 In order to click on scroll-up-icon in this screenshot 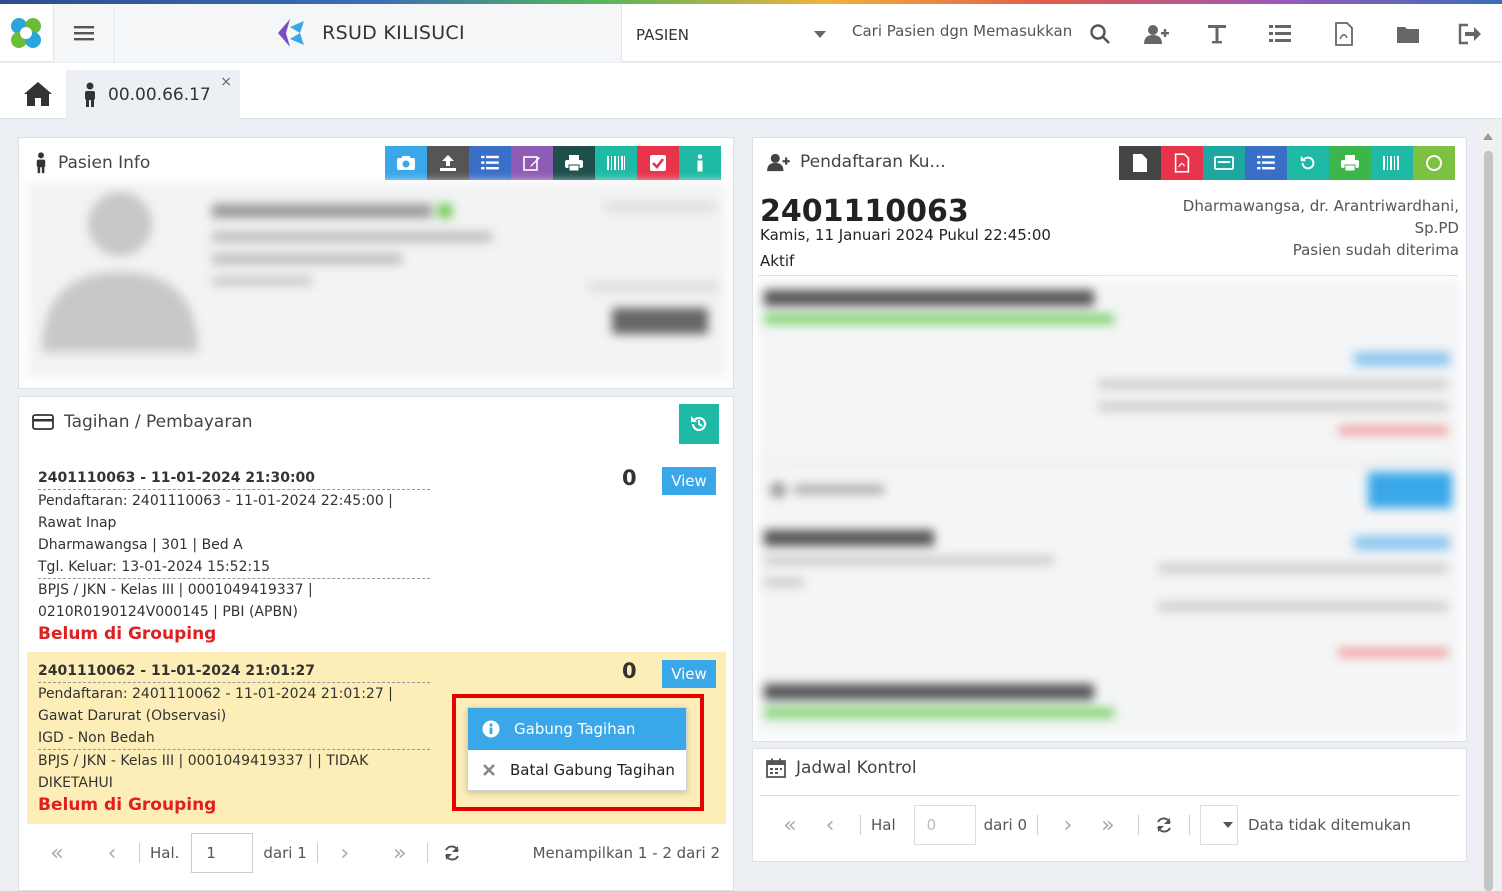, I will do `click(1488, 136)`.